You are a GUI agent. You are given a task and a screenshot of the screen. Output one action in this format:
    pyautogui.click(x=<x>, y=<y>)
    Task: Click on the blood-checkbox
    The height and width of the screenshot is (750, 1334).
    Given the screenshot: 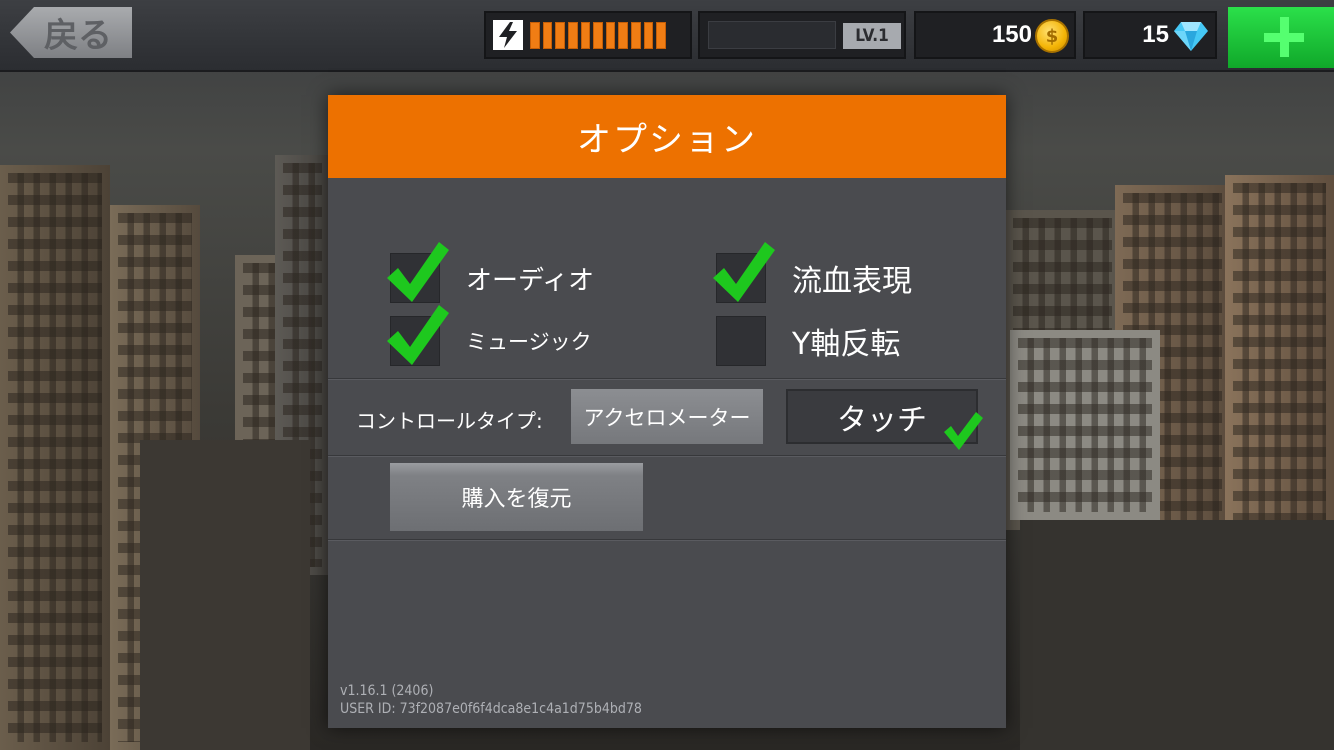 What is the action you would take?
    pyautogui.click(x=744, y=272)
    